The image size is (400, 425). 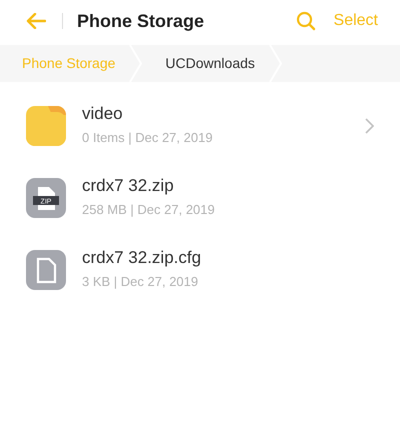 I want to click on back-arrow-icon, so click(x=36, y=21).